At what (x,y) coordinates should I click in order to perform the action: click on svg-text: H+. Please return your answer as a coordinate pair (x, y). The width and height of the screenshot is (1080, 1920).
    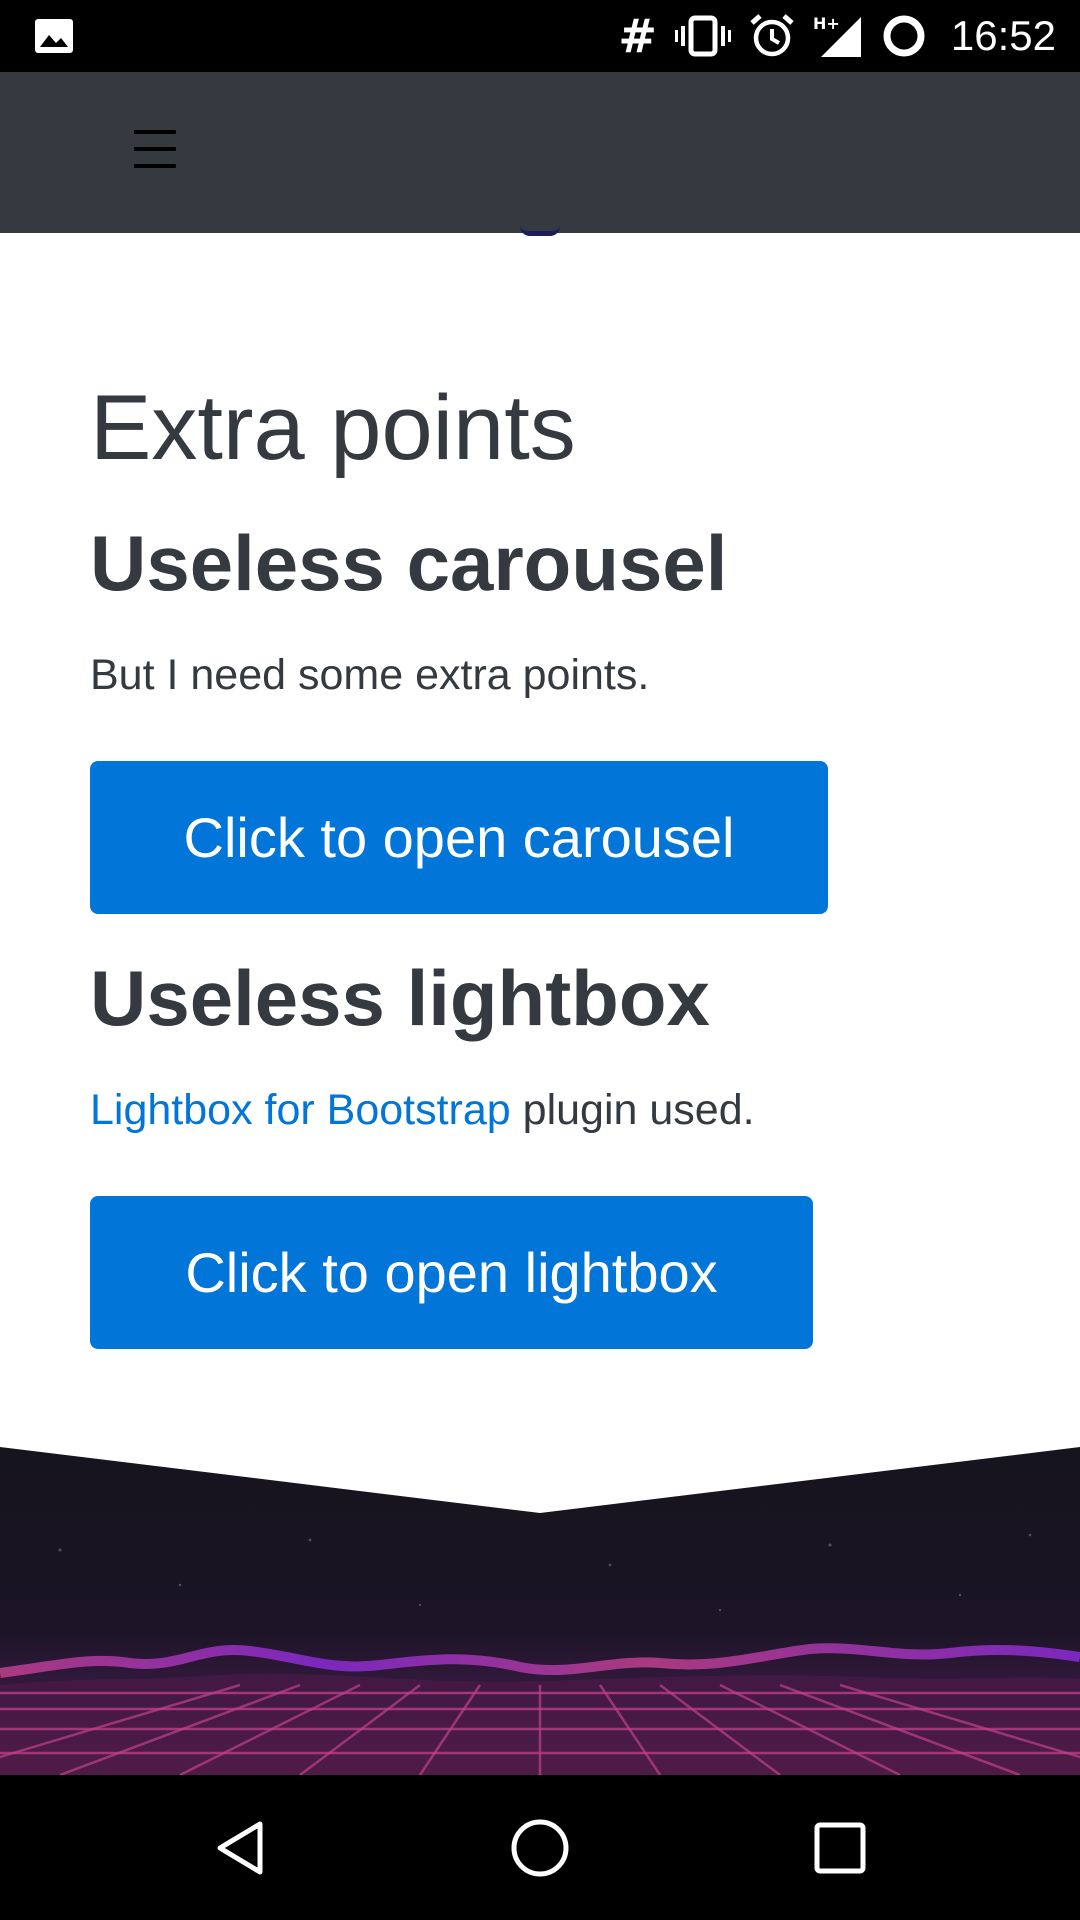
    Looking at the image, I should click on (826, 23).